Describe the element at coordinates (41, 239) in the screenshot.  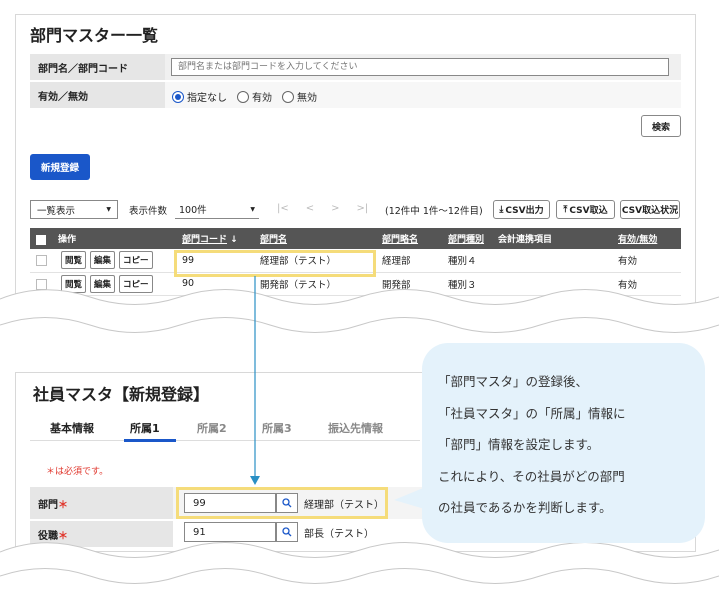
I see `header-checkbox` at that location.